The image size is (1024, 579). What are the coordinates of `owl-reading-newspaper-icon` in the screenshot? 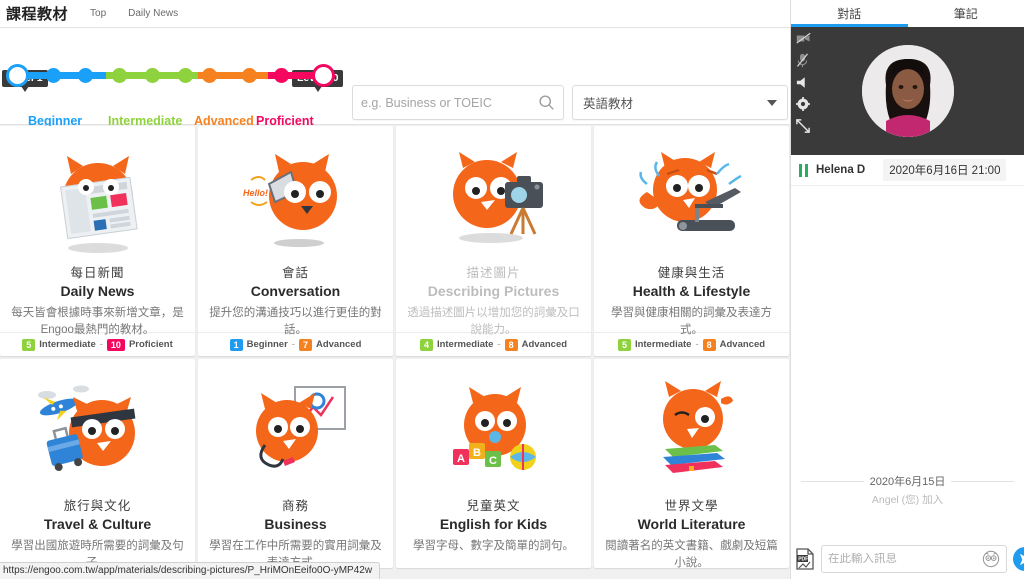 It's located at (98, 199).